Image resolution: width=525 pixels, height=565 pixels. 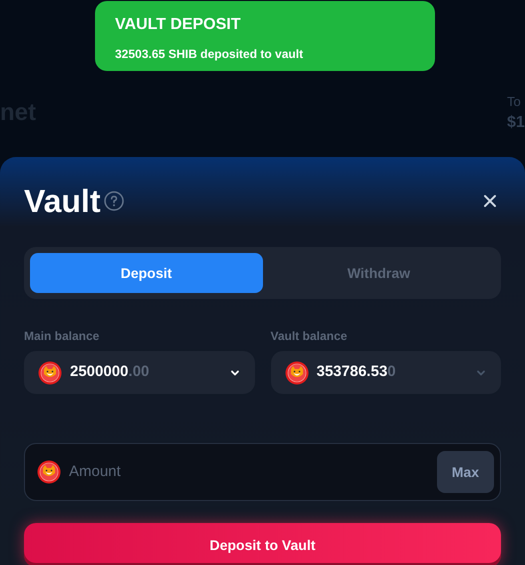 What do you see at coordinates (514, 101) in the screenshot?
I see `stat-label: To` at bounding box center [514, 101].